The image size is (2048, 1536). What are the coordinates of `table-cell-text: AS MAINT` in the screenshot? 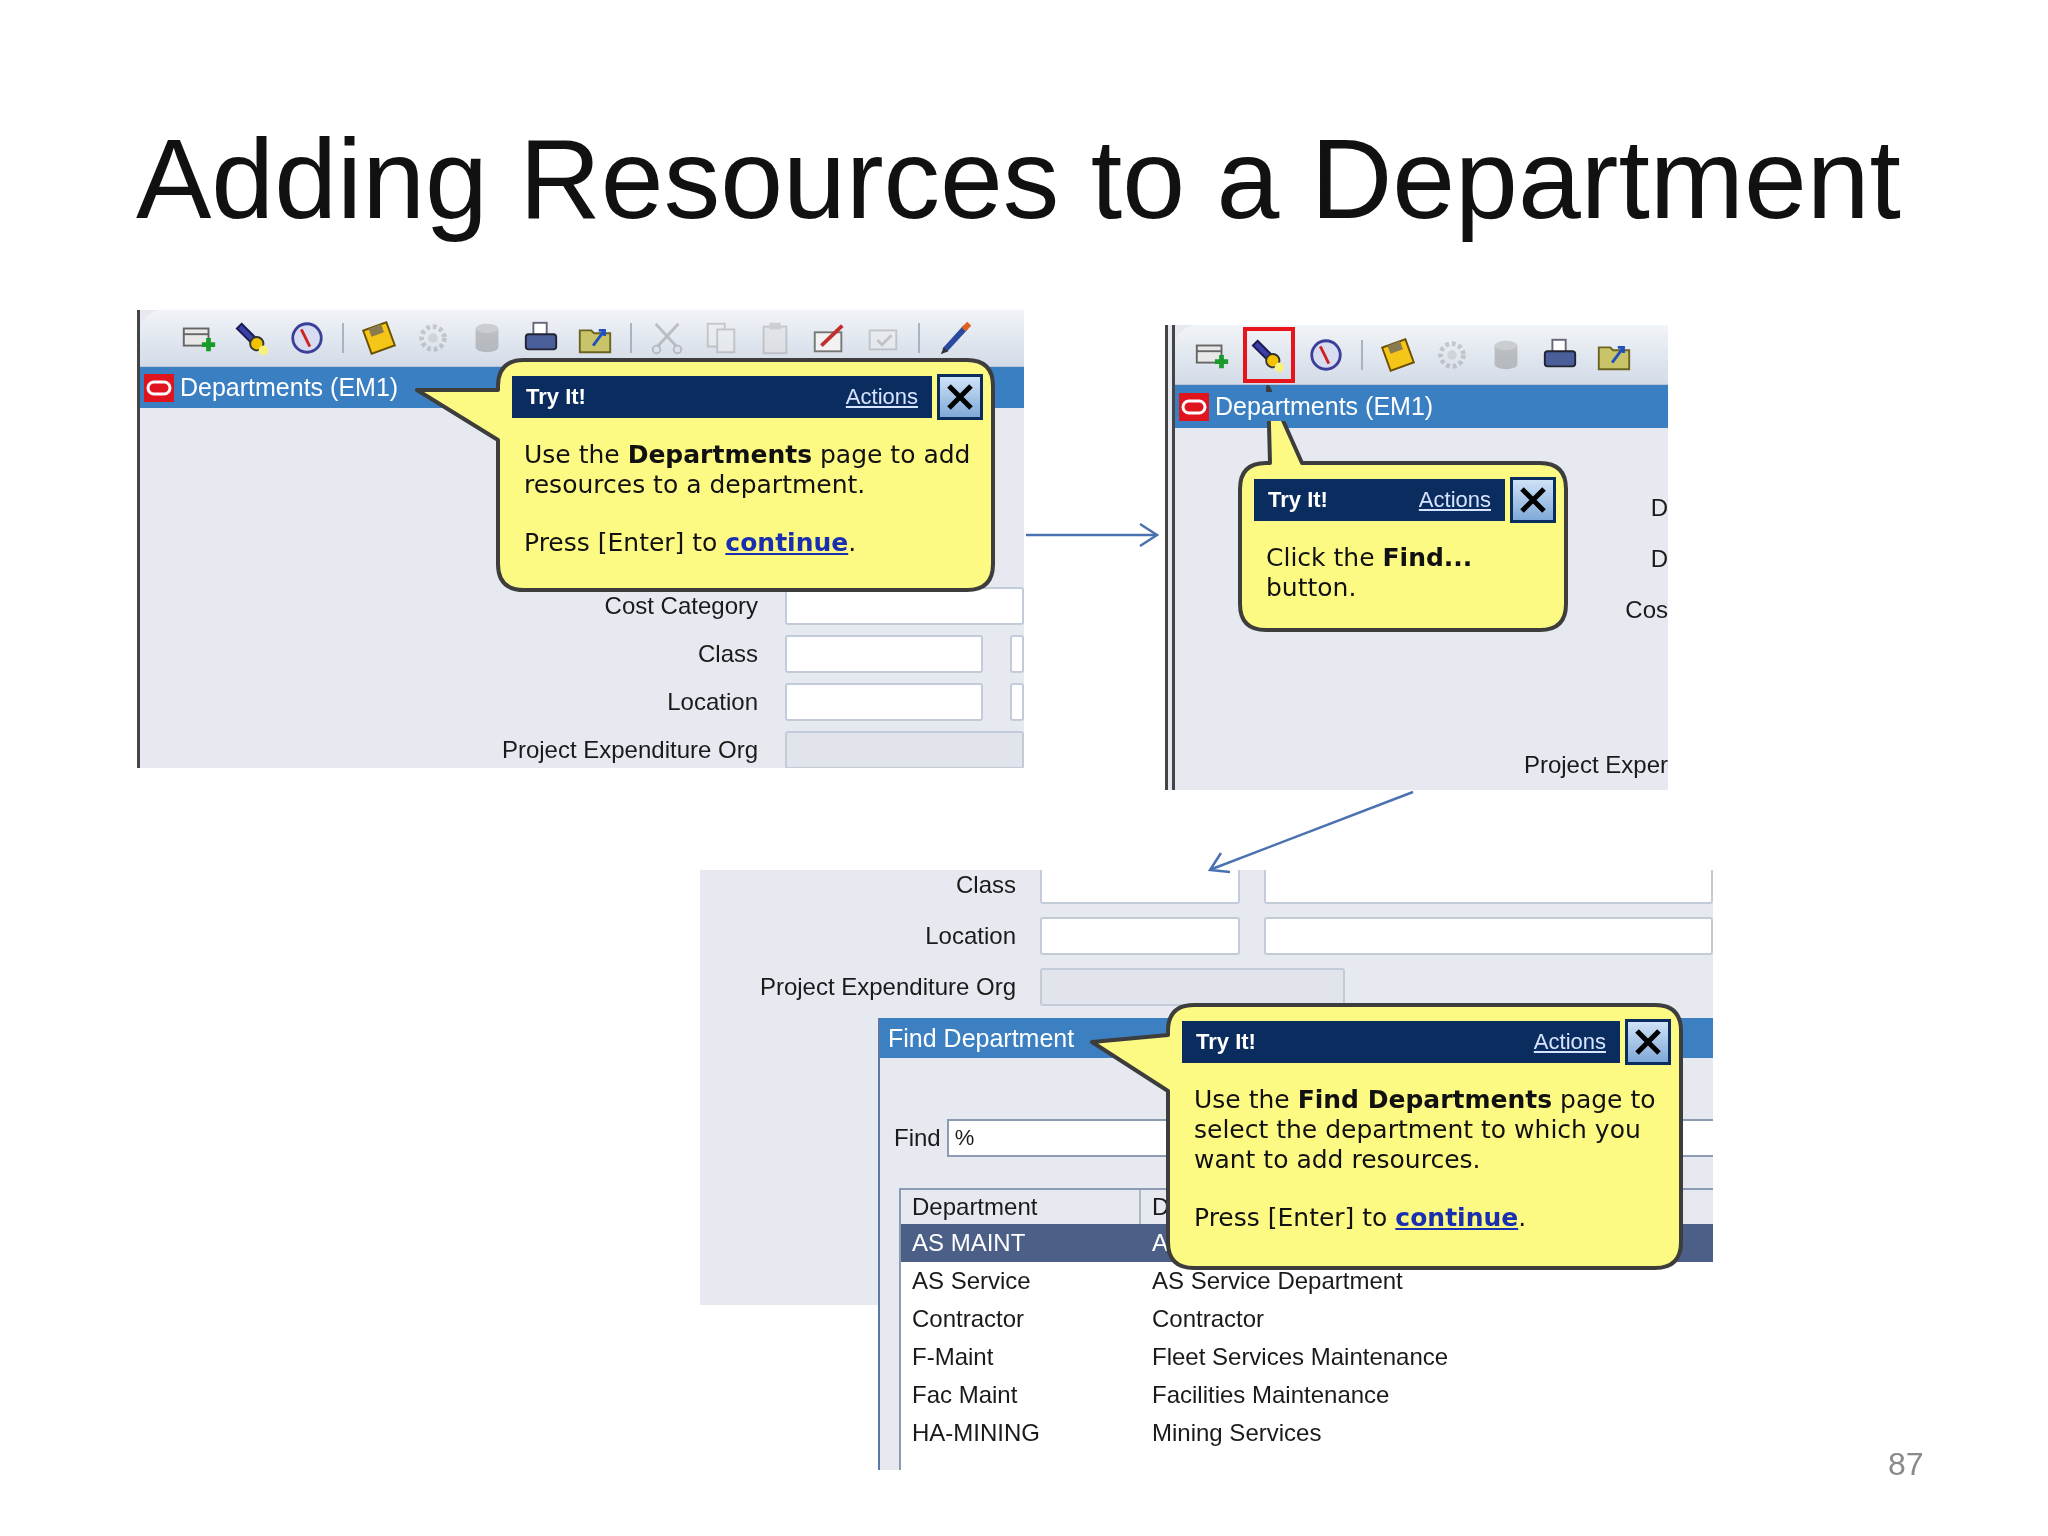 It's located at (969, 1243).